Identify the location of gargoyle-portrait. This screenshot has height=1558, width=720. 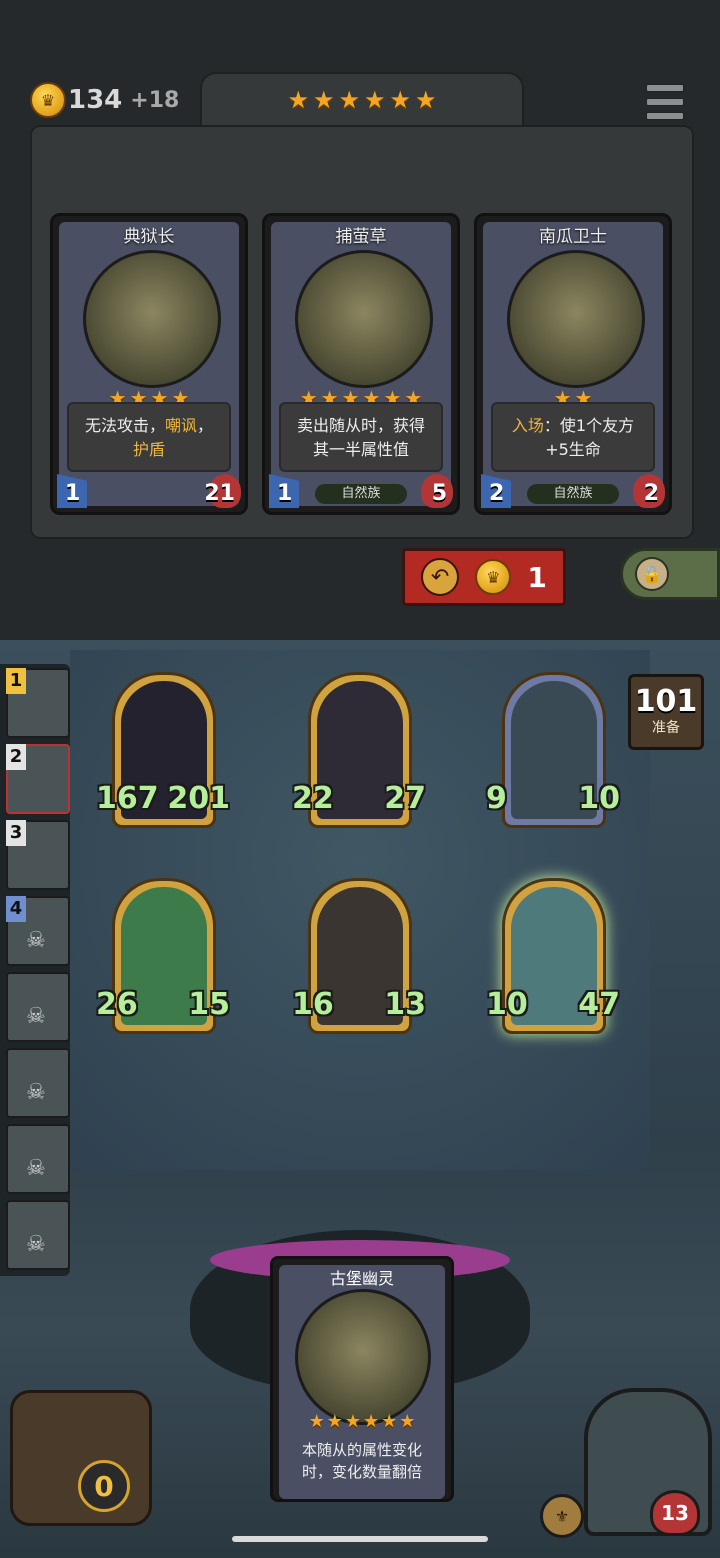
(152, 319).